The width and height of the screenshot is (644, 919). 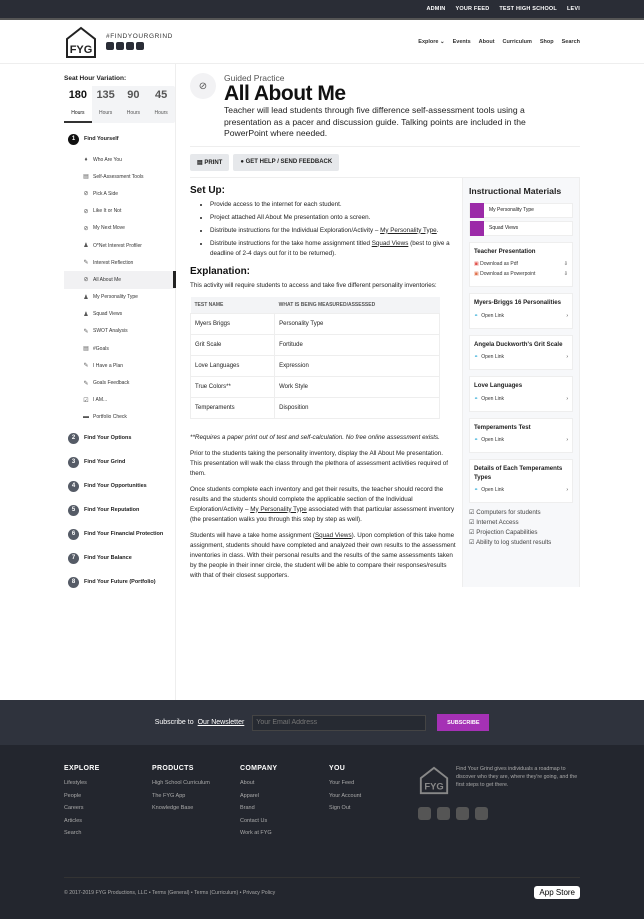 I want to click on footer-link: High School Curriculum, so click(x=181, y=783).